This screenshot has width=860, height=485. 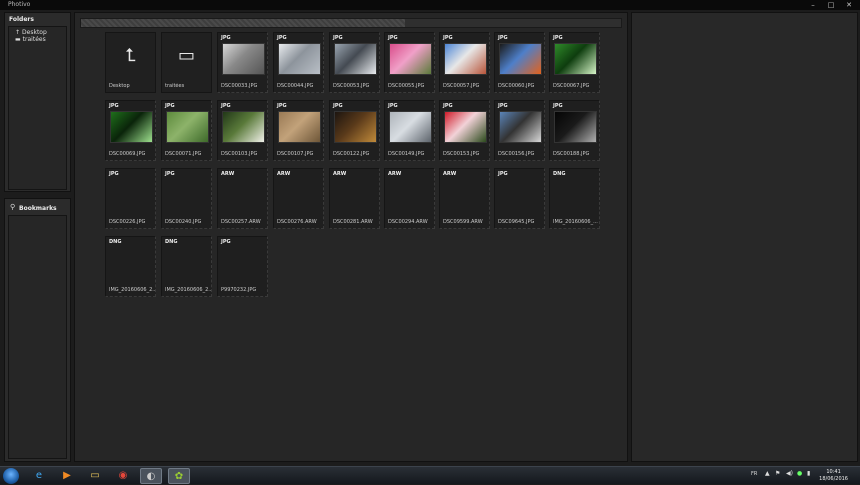 What do you see at coordinates (351, 23) in the screenshot?
I see `path-bar` at bounding box center [351, 23].